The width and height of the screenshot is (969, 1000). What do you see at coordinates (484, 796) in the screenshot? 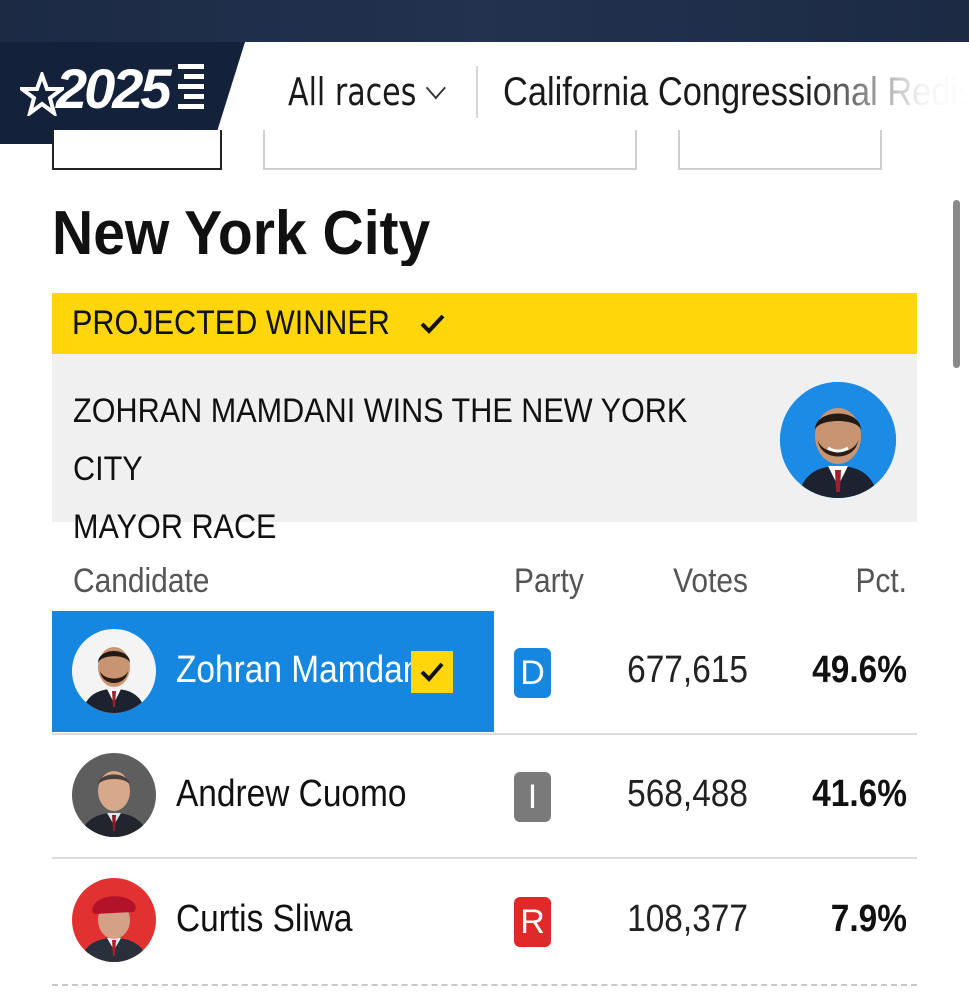
I see `table-row: Andrew Cuomo I 568,488 41.6%` at bounding box center [484, 796].